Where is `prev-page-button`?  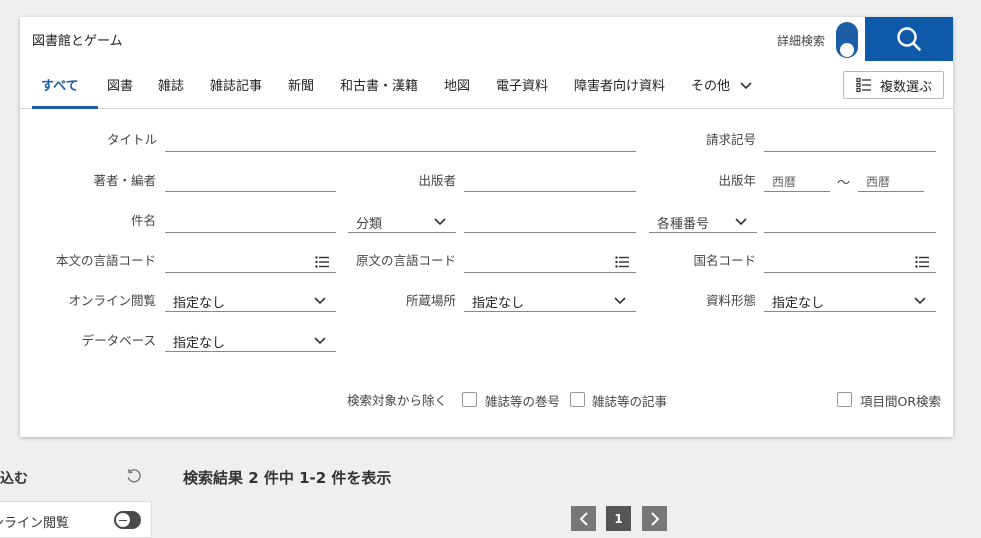 prev-page-button is located at coordinates (583, 518).